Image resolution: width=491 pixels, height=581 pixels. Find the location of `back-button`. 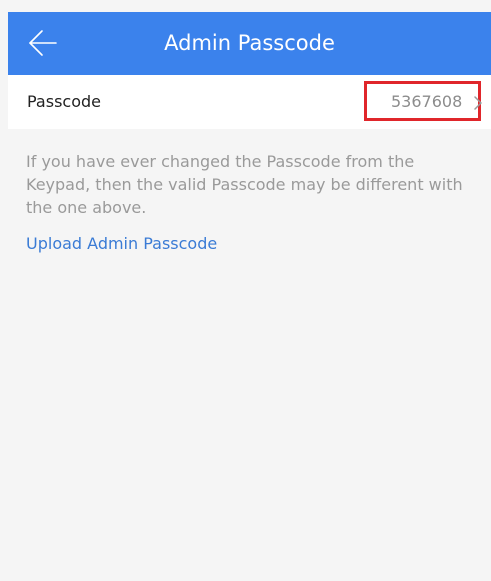

back-button is located at coordinates (40, 43).